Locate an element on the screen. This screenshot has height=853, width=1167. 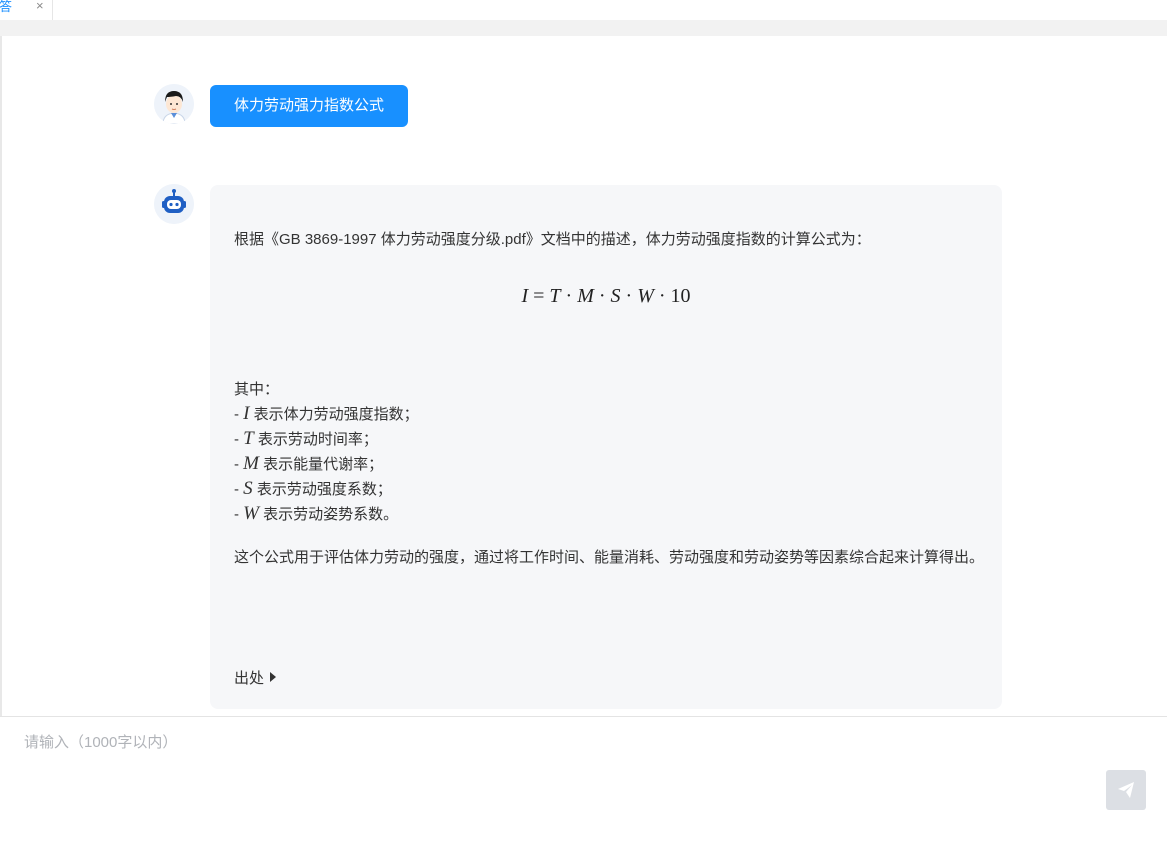
user-avatar-icon is located at coordinates (174, 104).